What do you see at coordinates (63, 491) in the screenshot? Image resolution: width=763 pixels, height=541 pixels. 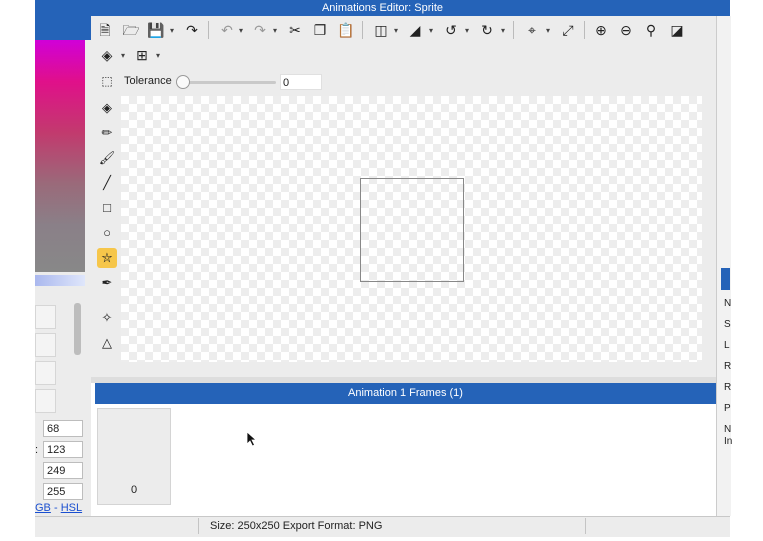 I see `color-value-field-4: 255` at bounding box center [63, 491].